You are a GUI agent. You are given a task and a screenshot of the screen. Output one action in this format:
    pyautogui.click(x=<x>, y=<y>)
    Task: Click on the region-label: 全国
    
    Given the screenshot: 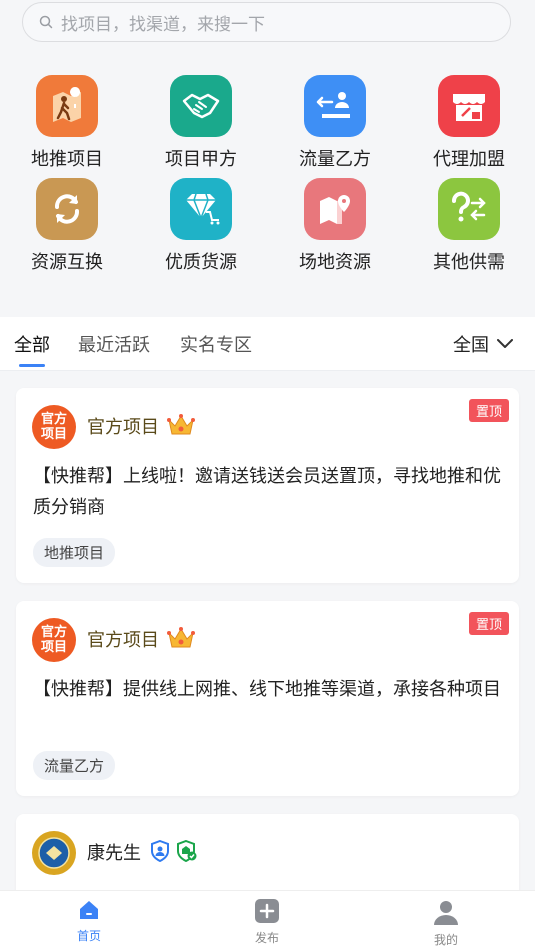 What is the action you would take?
    pyautogui.click(x=471, y=345)
    